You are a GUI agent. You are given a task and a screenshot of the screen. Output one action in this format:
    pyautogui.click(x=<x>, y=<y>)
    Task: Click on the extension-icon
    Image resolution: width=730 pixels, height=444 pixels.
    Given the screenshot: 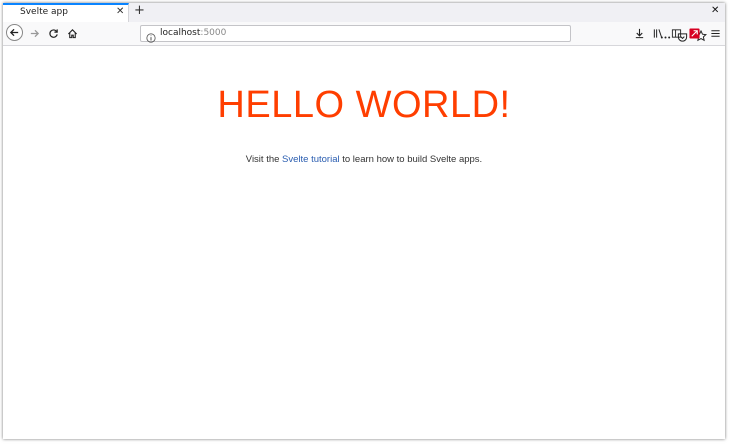 What is the action you would take?
    pyautogui.click(x=694, y=33)
    